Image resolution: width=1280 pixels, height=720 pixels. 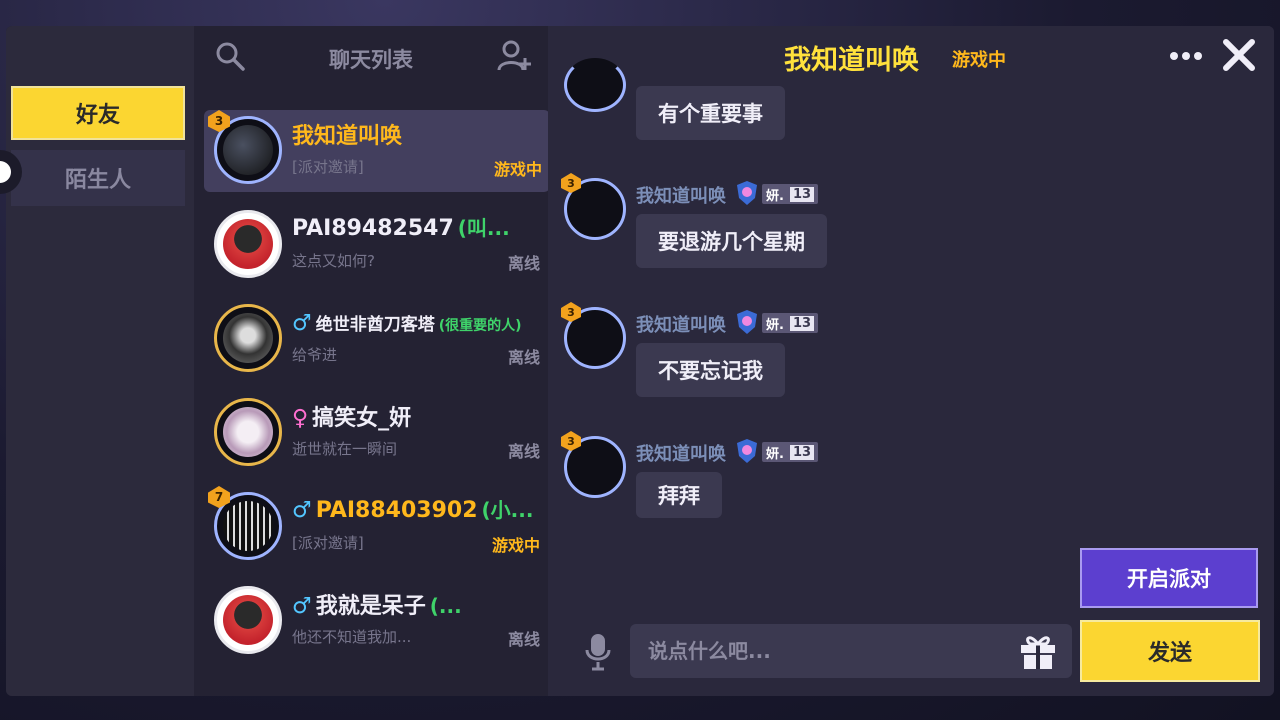 I want to click on friend-item: 7 ♂ PAI88403902 (小... [派对邀请] 游戏中, so click(x=376, y=527).